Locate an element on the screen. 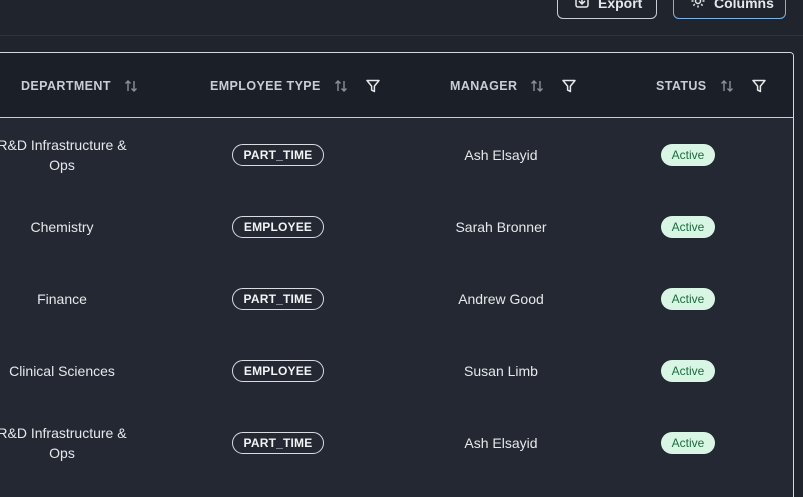 This screenshot has height=497, width=803. column-header-label: EMPLOYEE TYPE is located at coordinates (265, 85).